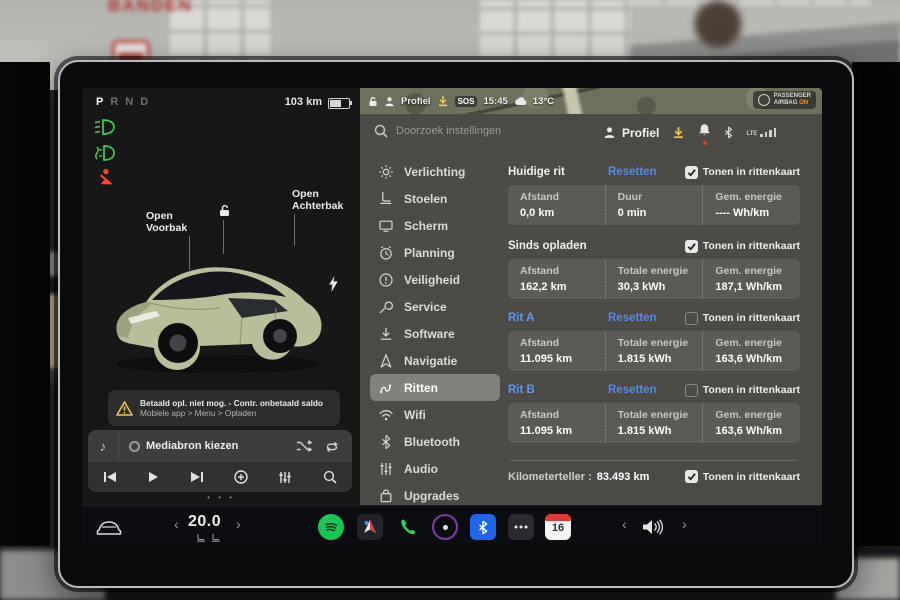  What do you see at coordinates (332, 446) in the screenshot?
I see `repeat-icon` at bounding box center [332, 446].